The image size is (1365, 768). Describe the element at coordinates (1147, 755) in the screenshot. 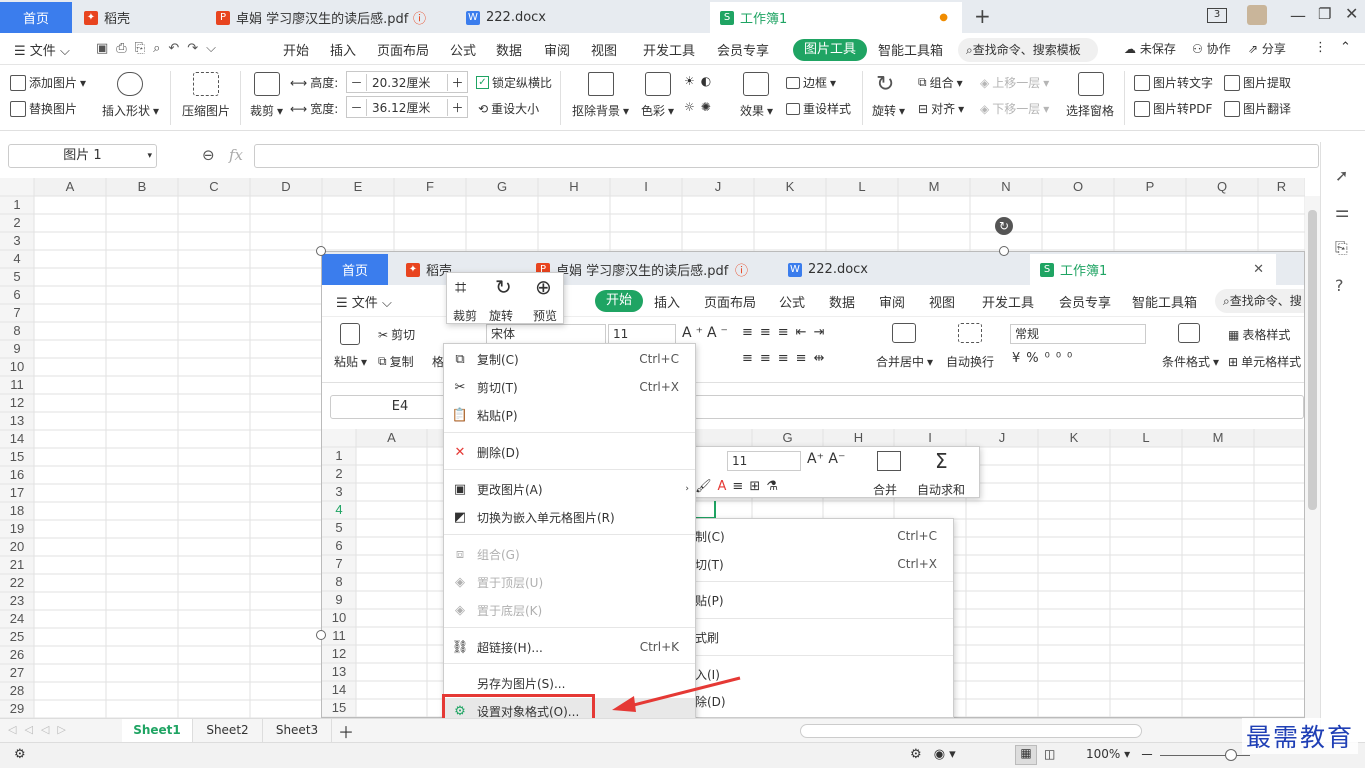

I see `zoom-out-icon: －` at that location.